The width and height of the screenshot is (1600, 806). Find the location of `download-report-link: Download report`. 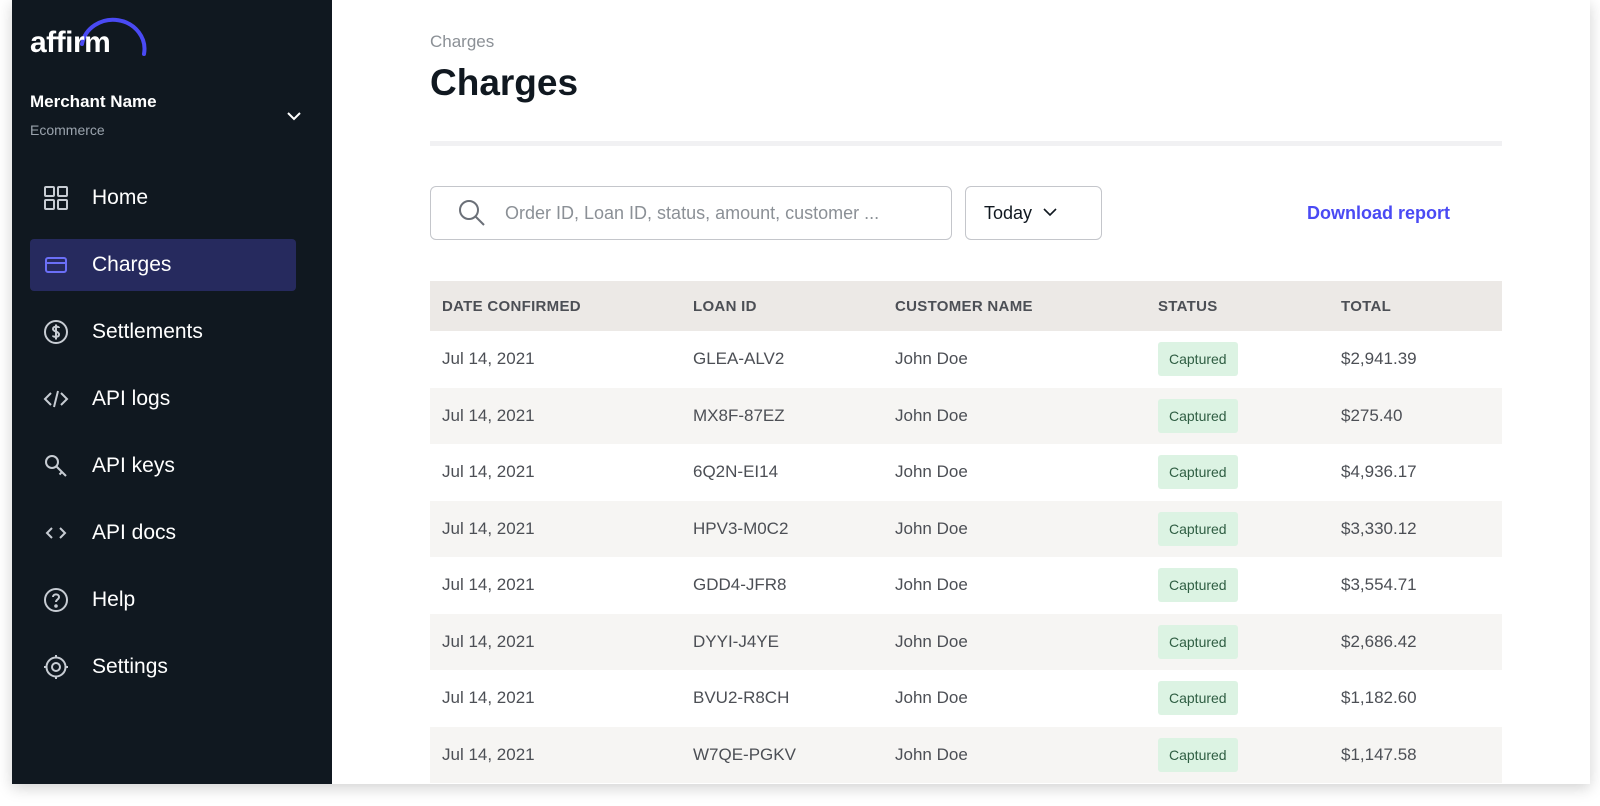

download-report-link: Download report is located at coordinates (1378, 213).